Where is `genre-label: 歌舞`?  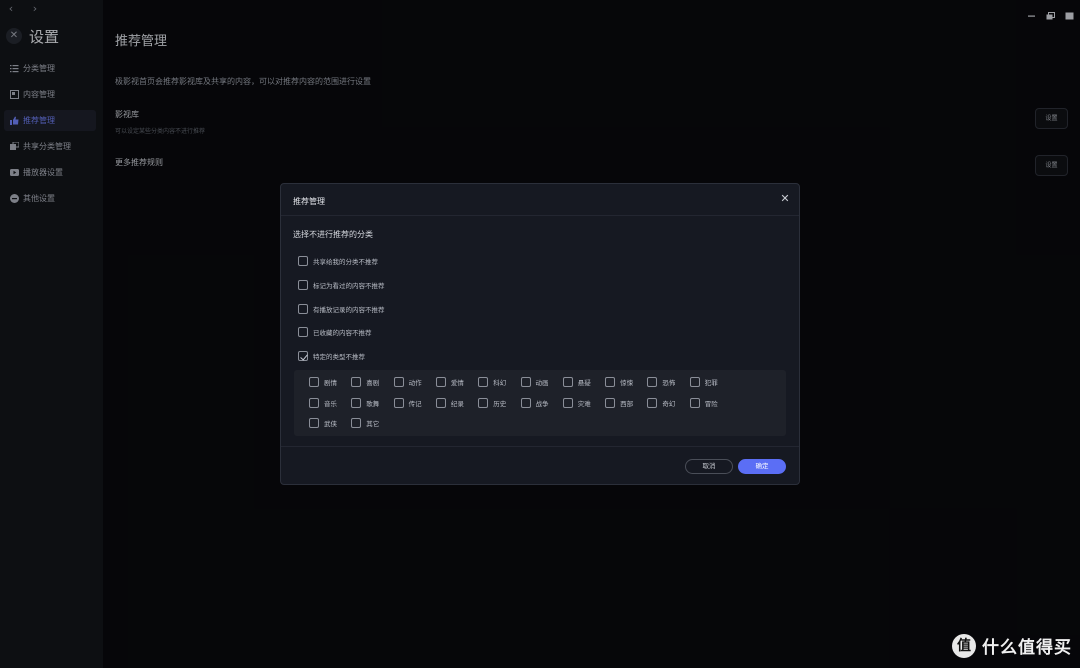 genre-label: 歌舞 is located at coordinates (373, 404).